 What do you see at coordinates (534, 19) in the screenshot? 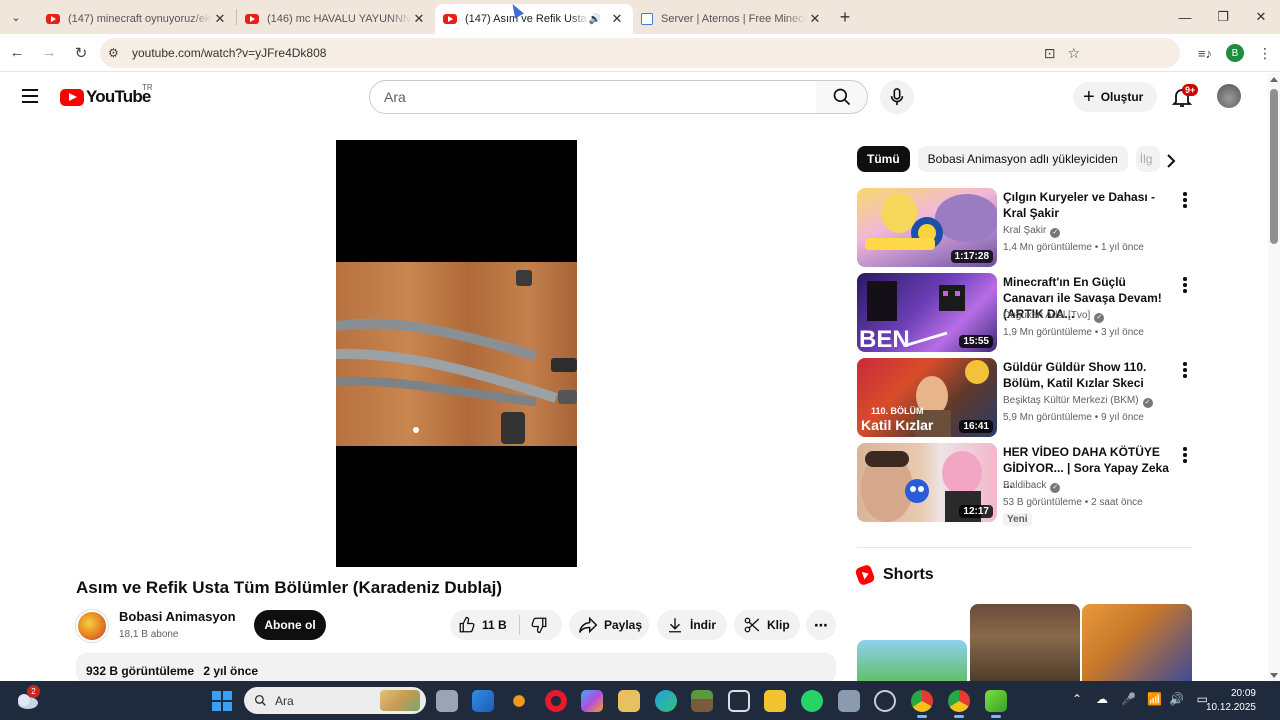
I see `browser-tab-3-active: (147) Asım ve Refik Usta Tü 🔊 ✕` at bounding box center [534, 19].